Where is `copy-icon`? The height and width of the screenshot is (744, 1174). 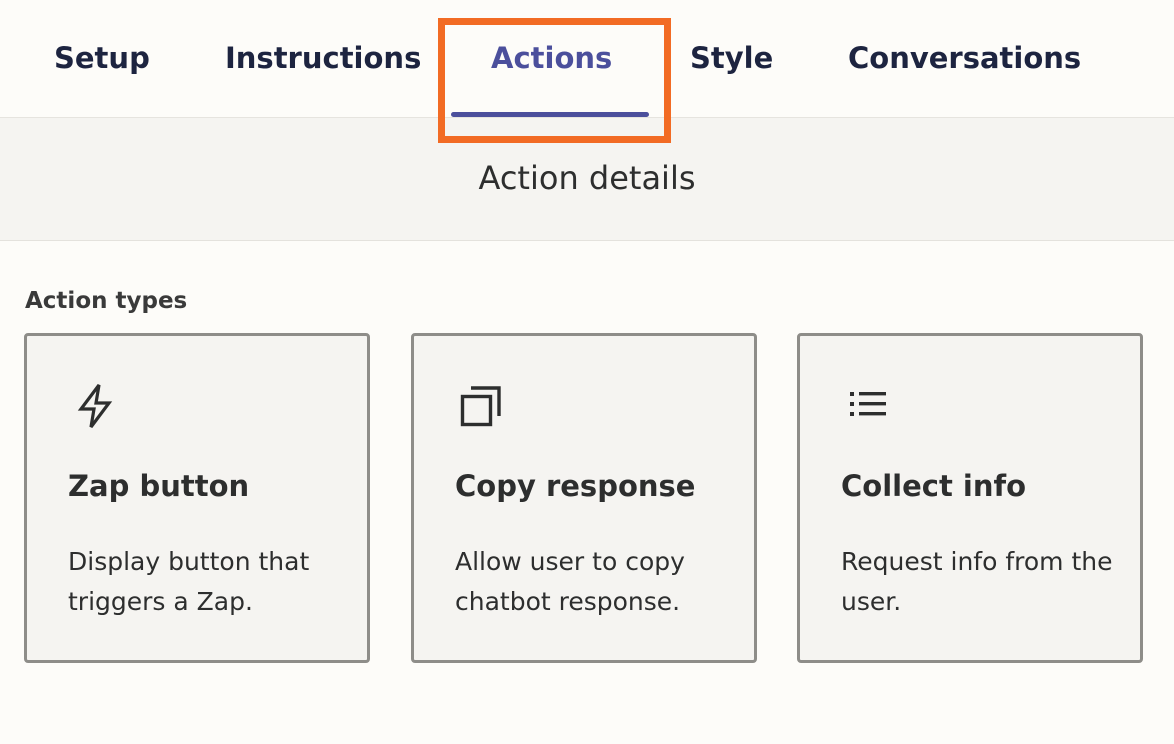
copy-icon is located at coordinates (480, 406).